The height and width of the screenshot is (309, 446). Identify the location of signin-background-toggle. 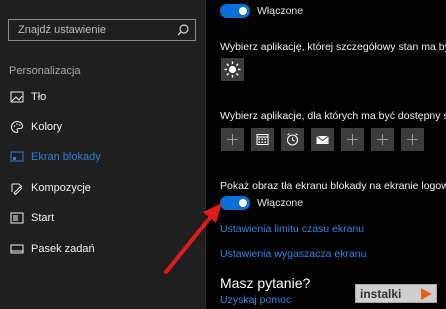
(235, 203).